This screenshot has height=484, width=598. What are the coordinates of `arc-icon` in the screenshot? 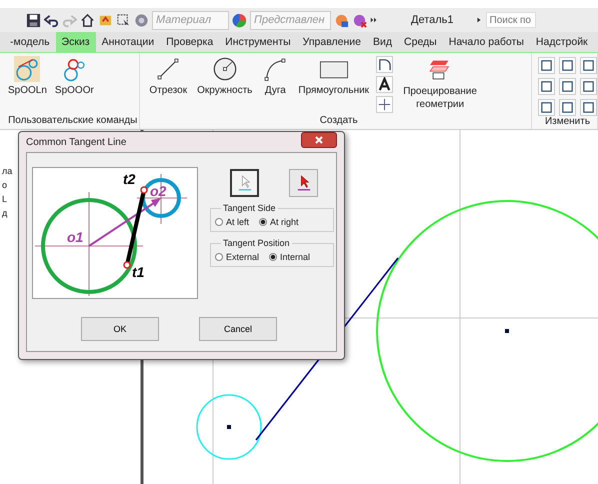 It's located at (275, 69).